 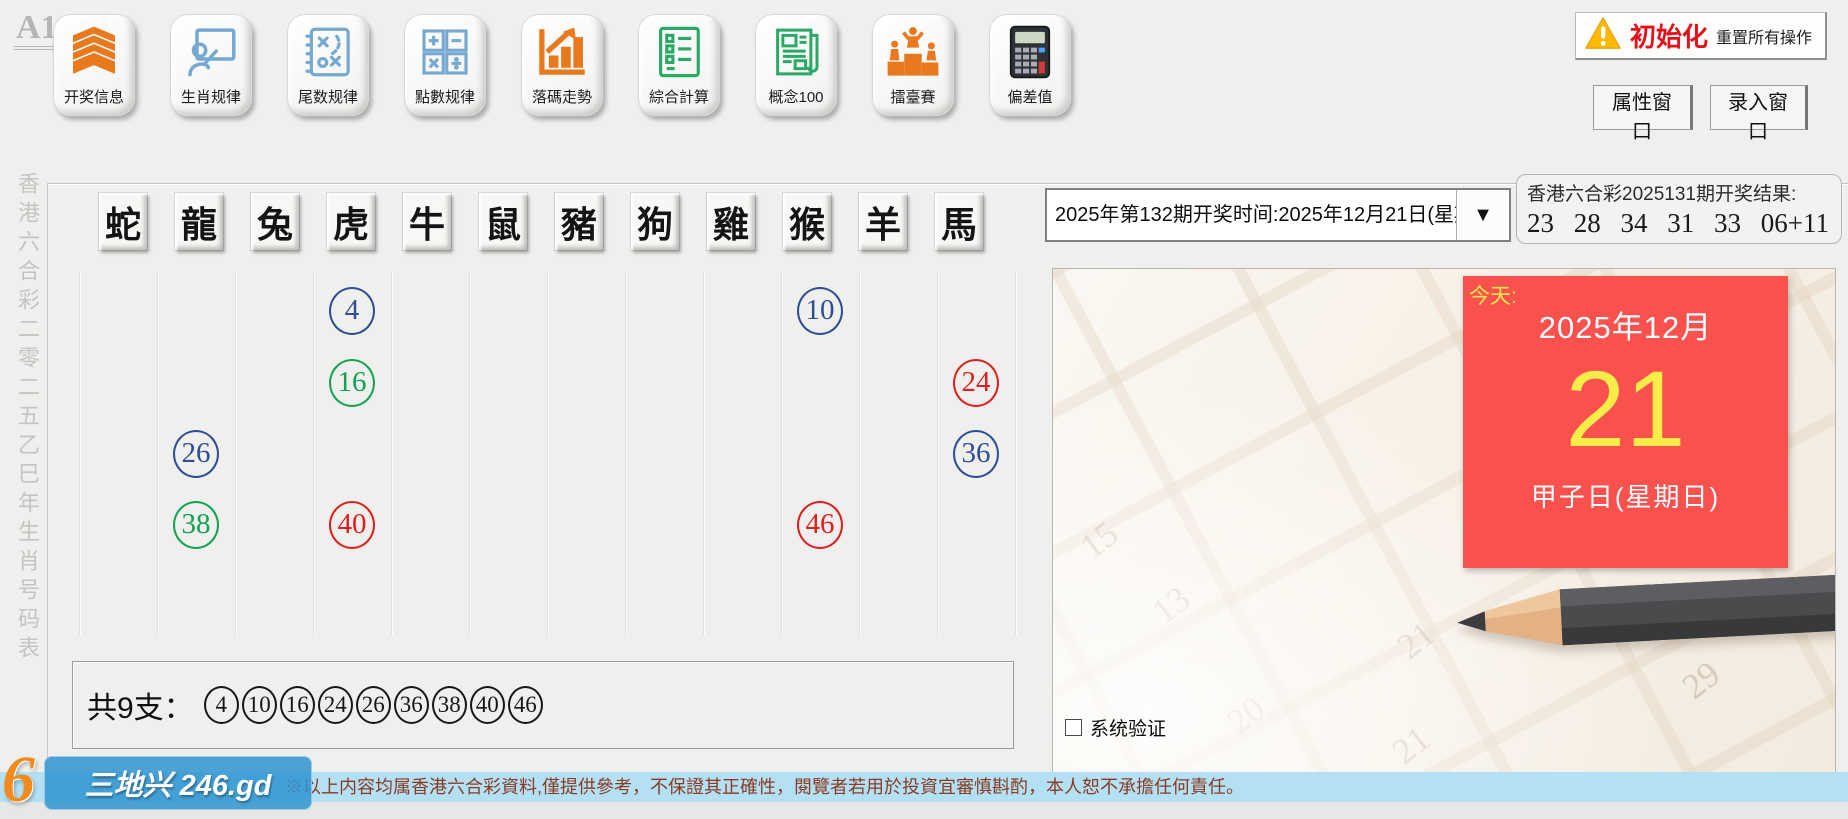 What do you see at coordinates (297, 705) in the screenshot?
I see `summary-ball-16: 16` at bounding box center [297, 705].